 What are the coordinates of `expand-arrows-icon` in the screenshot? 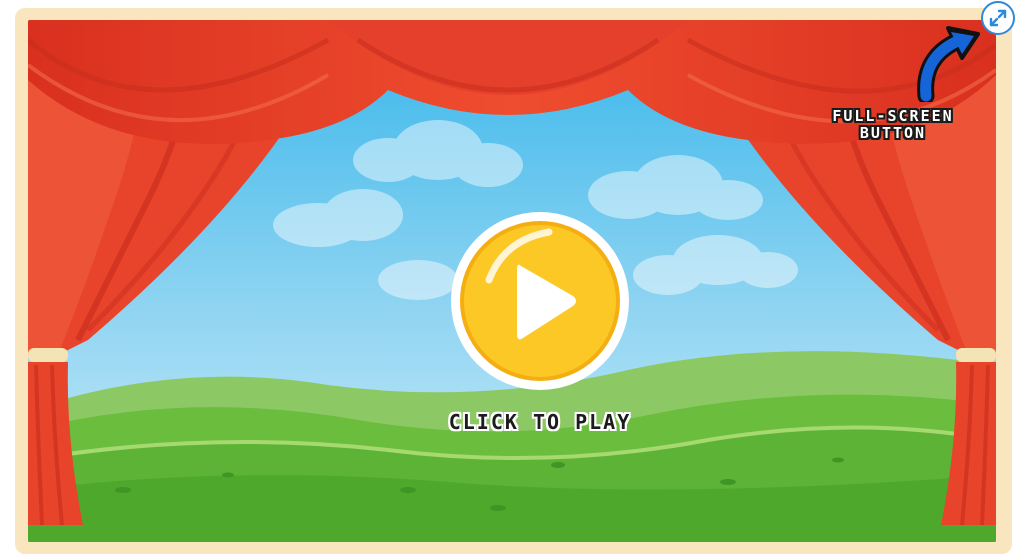 It's located at (998, 18).